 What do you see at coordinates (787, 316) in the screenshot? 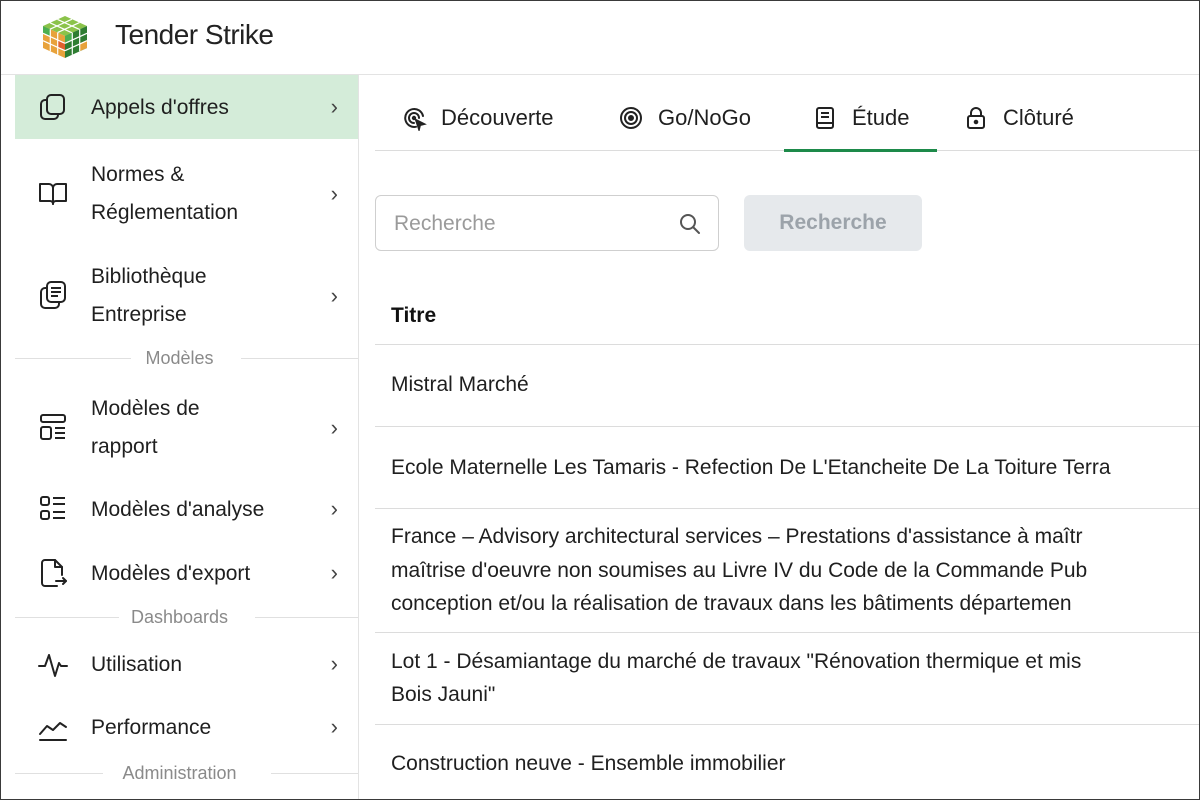
I see `table-header: Titre` at bounding box center [787, 316].